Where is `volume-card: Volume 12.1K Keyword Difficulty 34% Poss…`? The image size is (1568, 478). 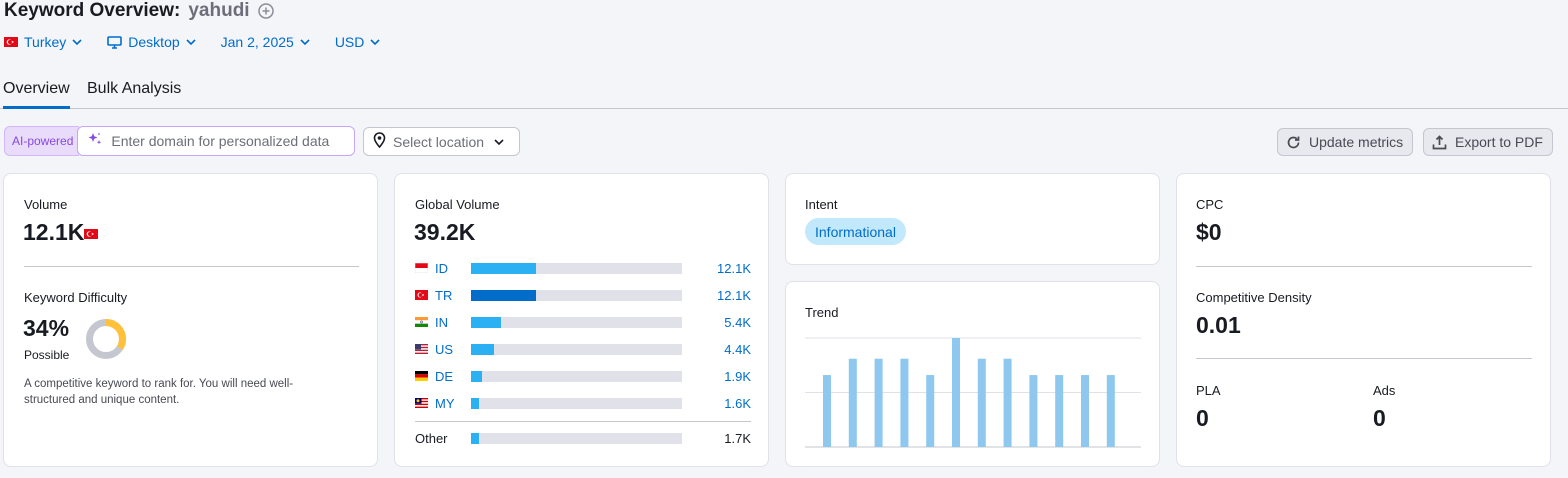 volume-card: Volume 12.1K Keyword Difficulty 34% Poss… is located at coordinates (190, 320).